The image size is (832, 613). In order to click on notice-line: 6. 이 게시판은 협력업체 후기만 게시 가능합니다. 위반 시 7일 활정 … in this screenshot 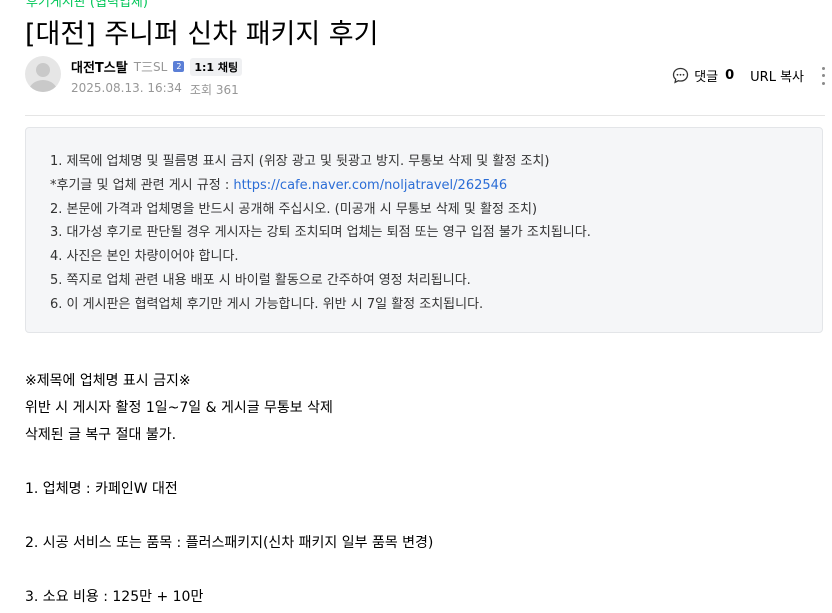, I will do `click(267, 304)`.